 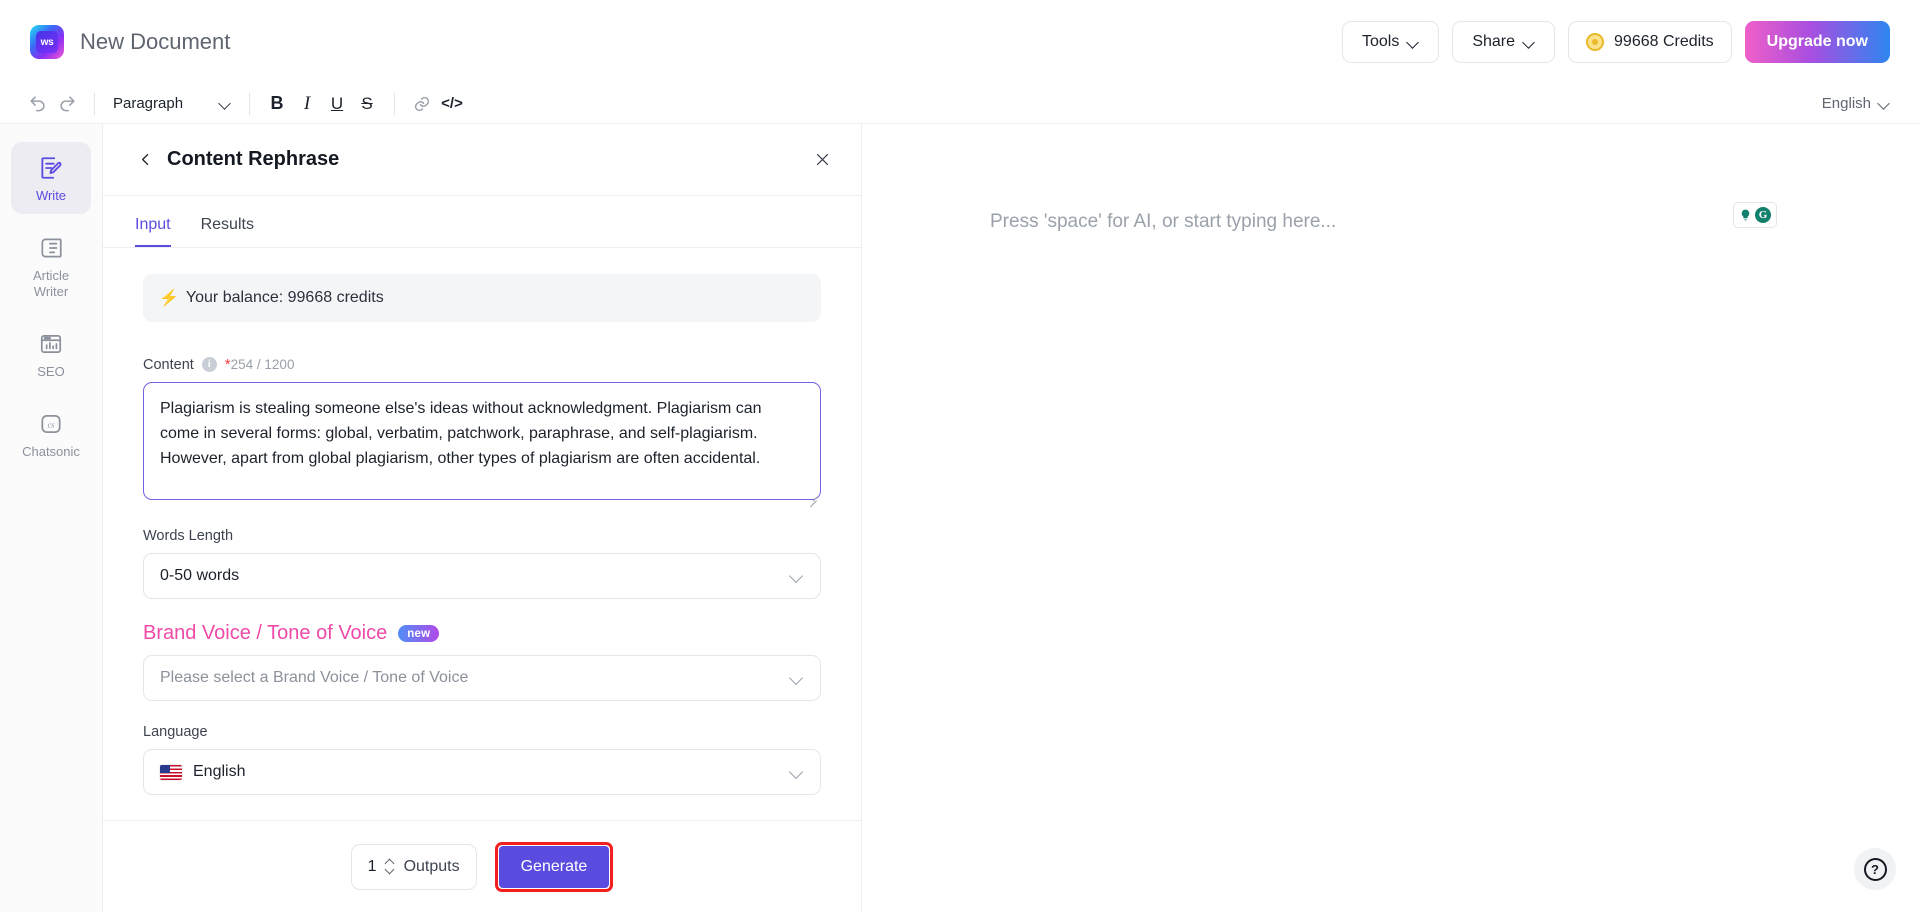 What do you see at coordinates (482, 441) in the screenshot?
I see `content-input` at bounding box center [482, 441].